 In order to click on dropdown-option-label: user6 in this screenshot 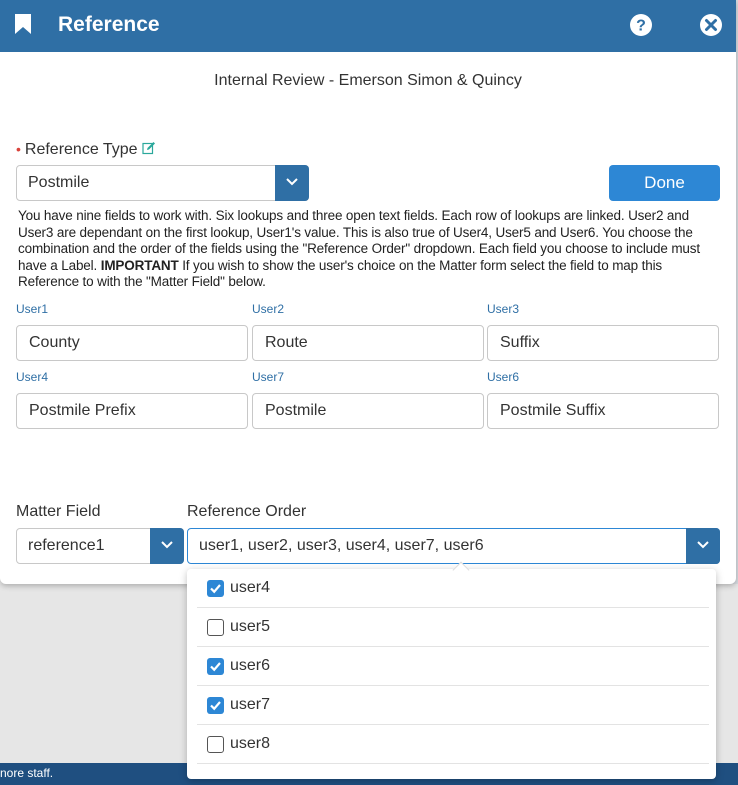, I will do `click(250, 665)`.